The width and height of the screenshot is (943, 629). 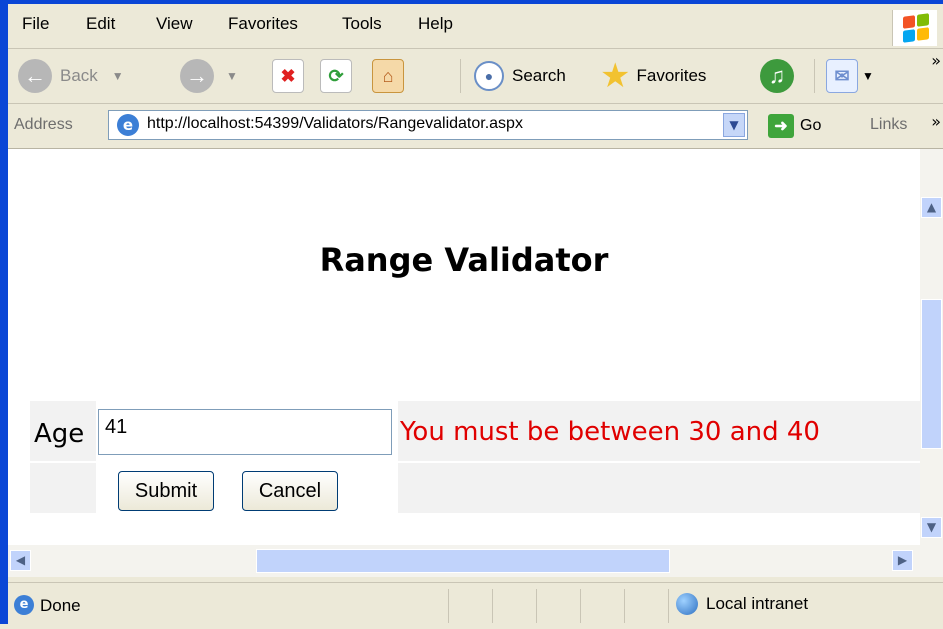 I want to click on favorites-label: Favorites, so click(x=671, y=75).